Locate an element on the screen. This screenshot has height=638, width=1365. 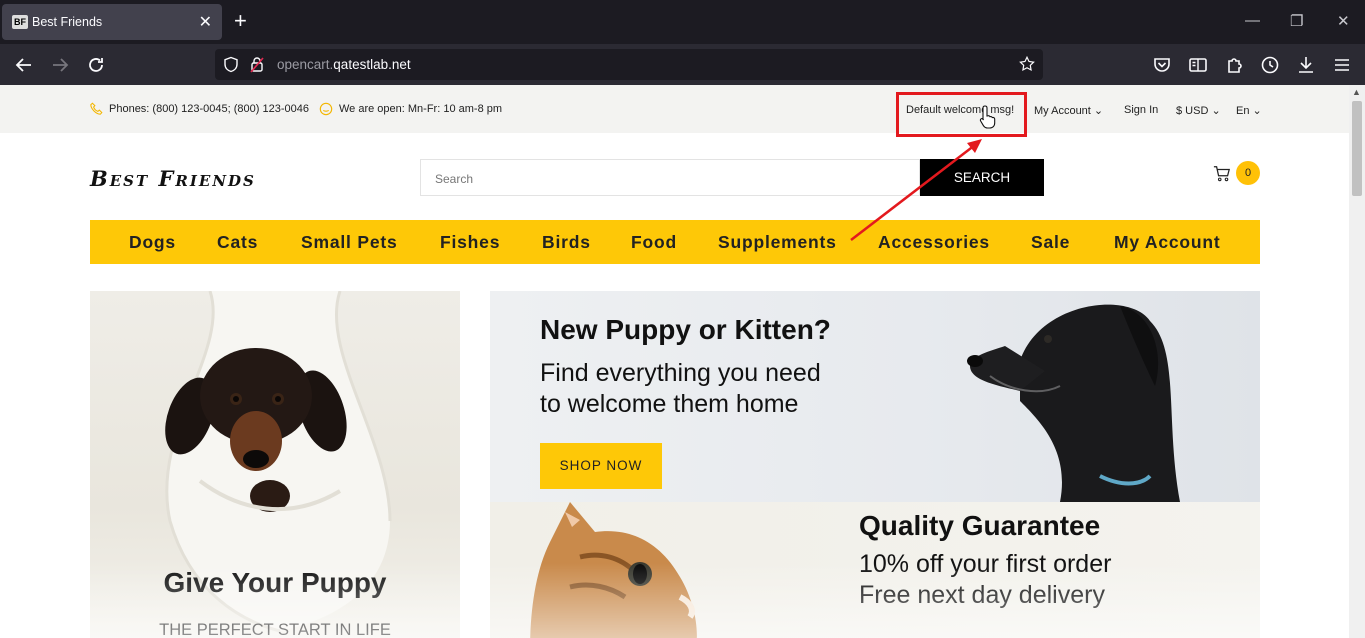
close-window-icon: ✕ is located at coordinates (1343, 21).